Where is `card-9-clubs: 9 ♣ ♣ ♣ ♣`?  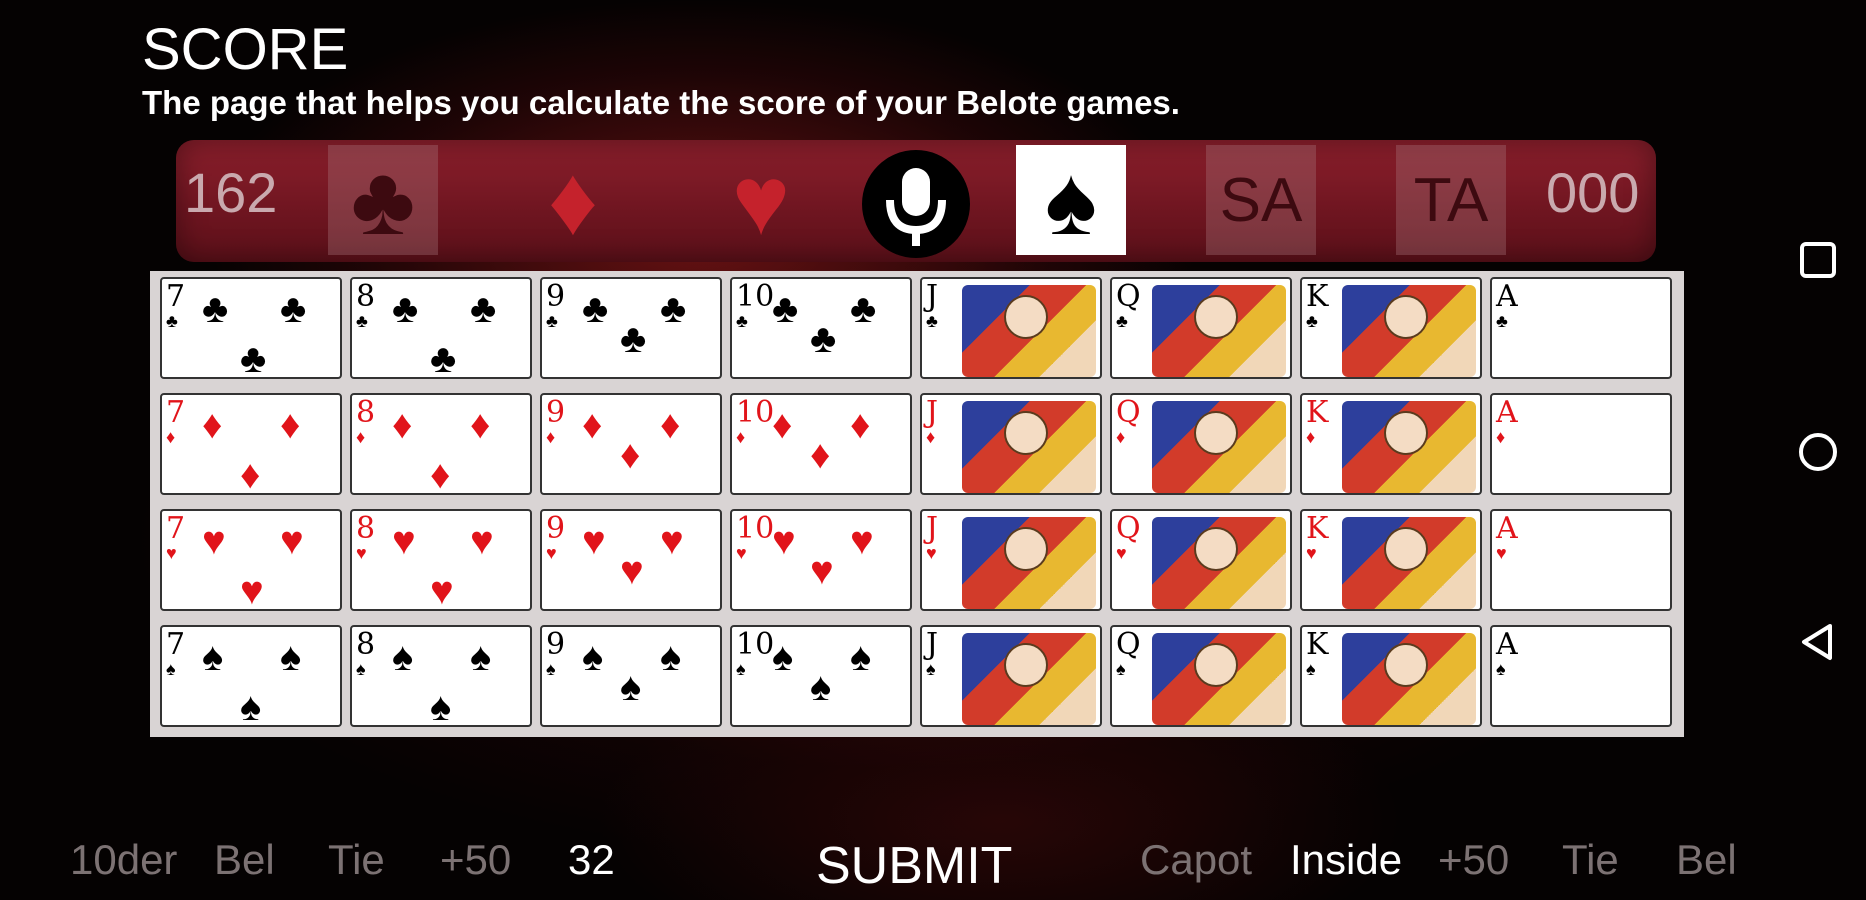 card-9-clubs: 9 ♣ ♣ ♣ ♣ is located at coordinates (631, 328).